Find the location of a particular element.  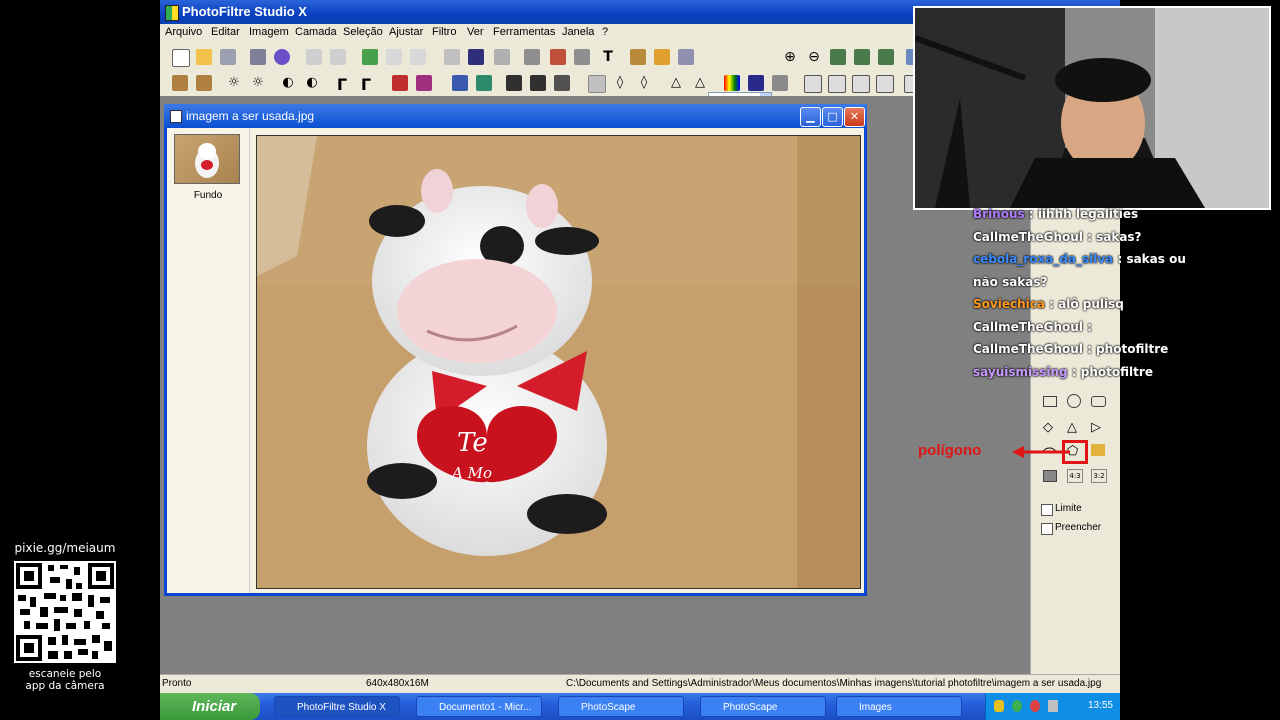

noise-icon is located at coordinates (562, 83).